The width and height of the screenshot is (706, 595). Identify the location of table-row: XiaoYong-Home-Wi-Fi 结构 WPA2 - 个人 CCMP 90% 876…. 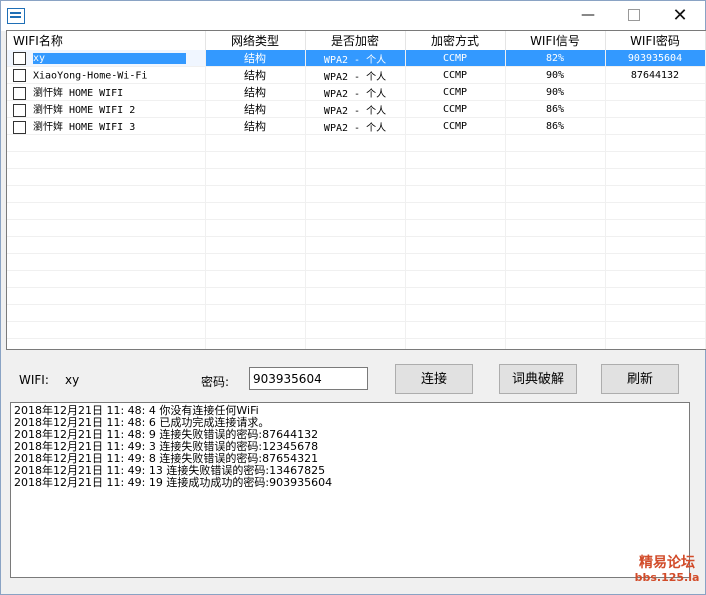
(356, 75).